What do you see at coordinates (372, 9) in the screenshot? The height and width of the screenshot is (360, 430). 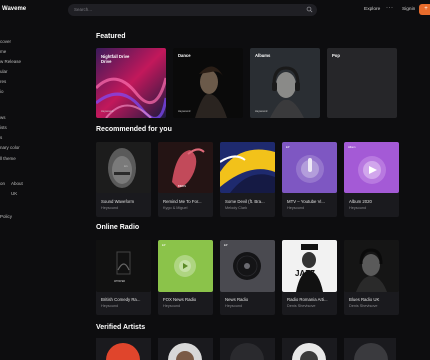 I see `explore-link: Explore` at bounding box center [372, 9].